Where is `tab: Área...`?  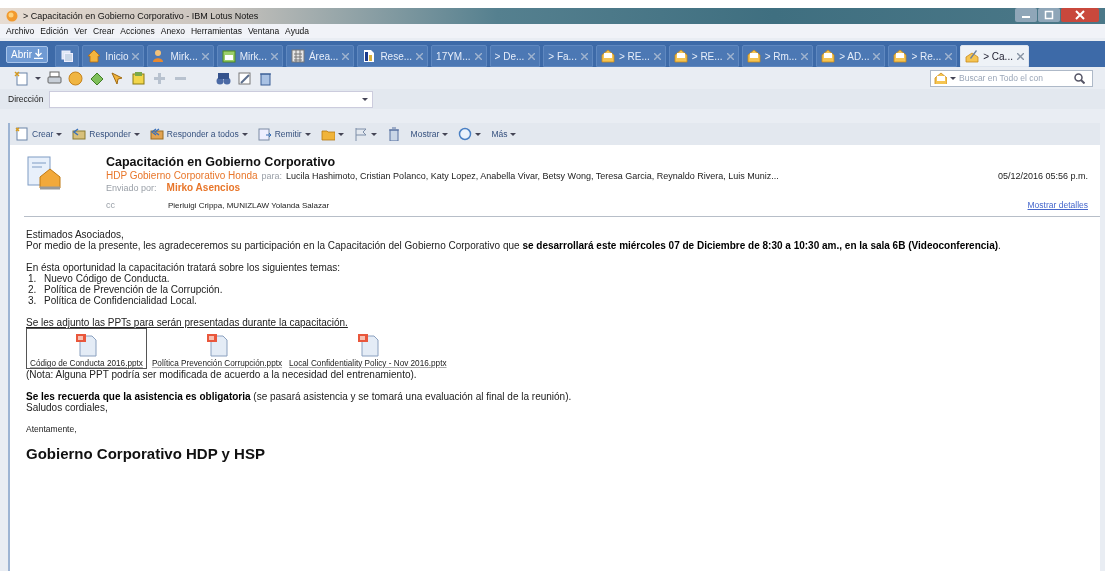
tab: Área... is located at coordinates (320, 56).